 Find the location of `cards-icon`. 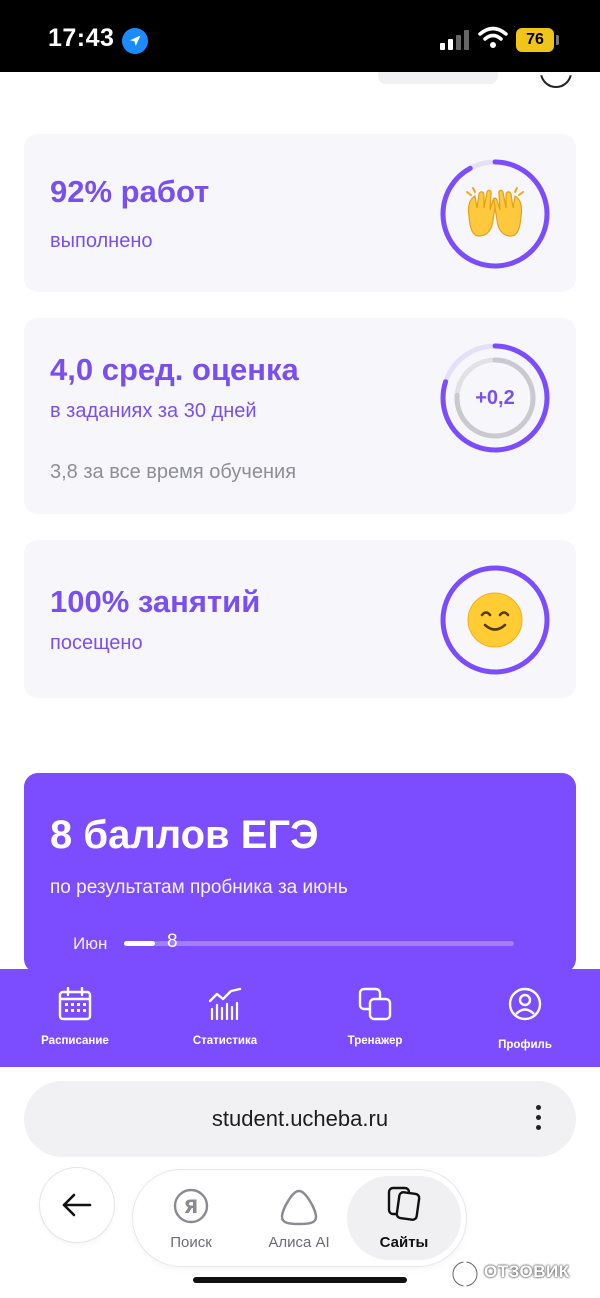

cards-icon is located at coordinates (375, 1004).